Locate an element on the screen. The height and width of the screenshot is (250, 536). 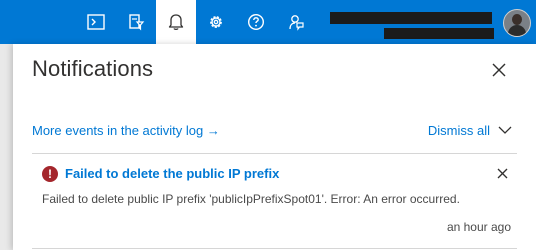
help-icon is located at coordinates (256, 22).